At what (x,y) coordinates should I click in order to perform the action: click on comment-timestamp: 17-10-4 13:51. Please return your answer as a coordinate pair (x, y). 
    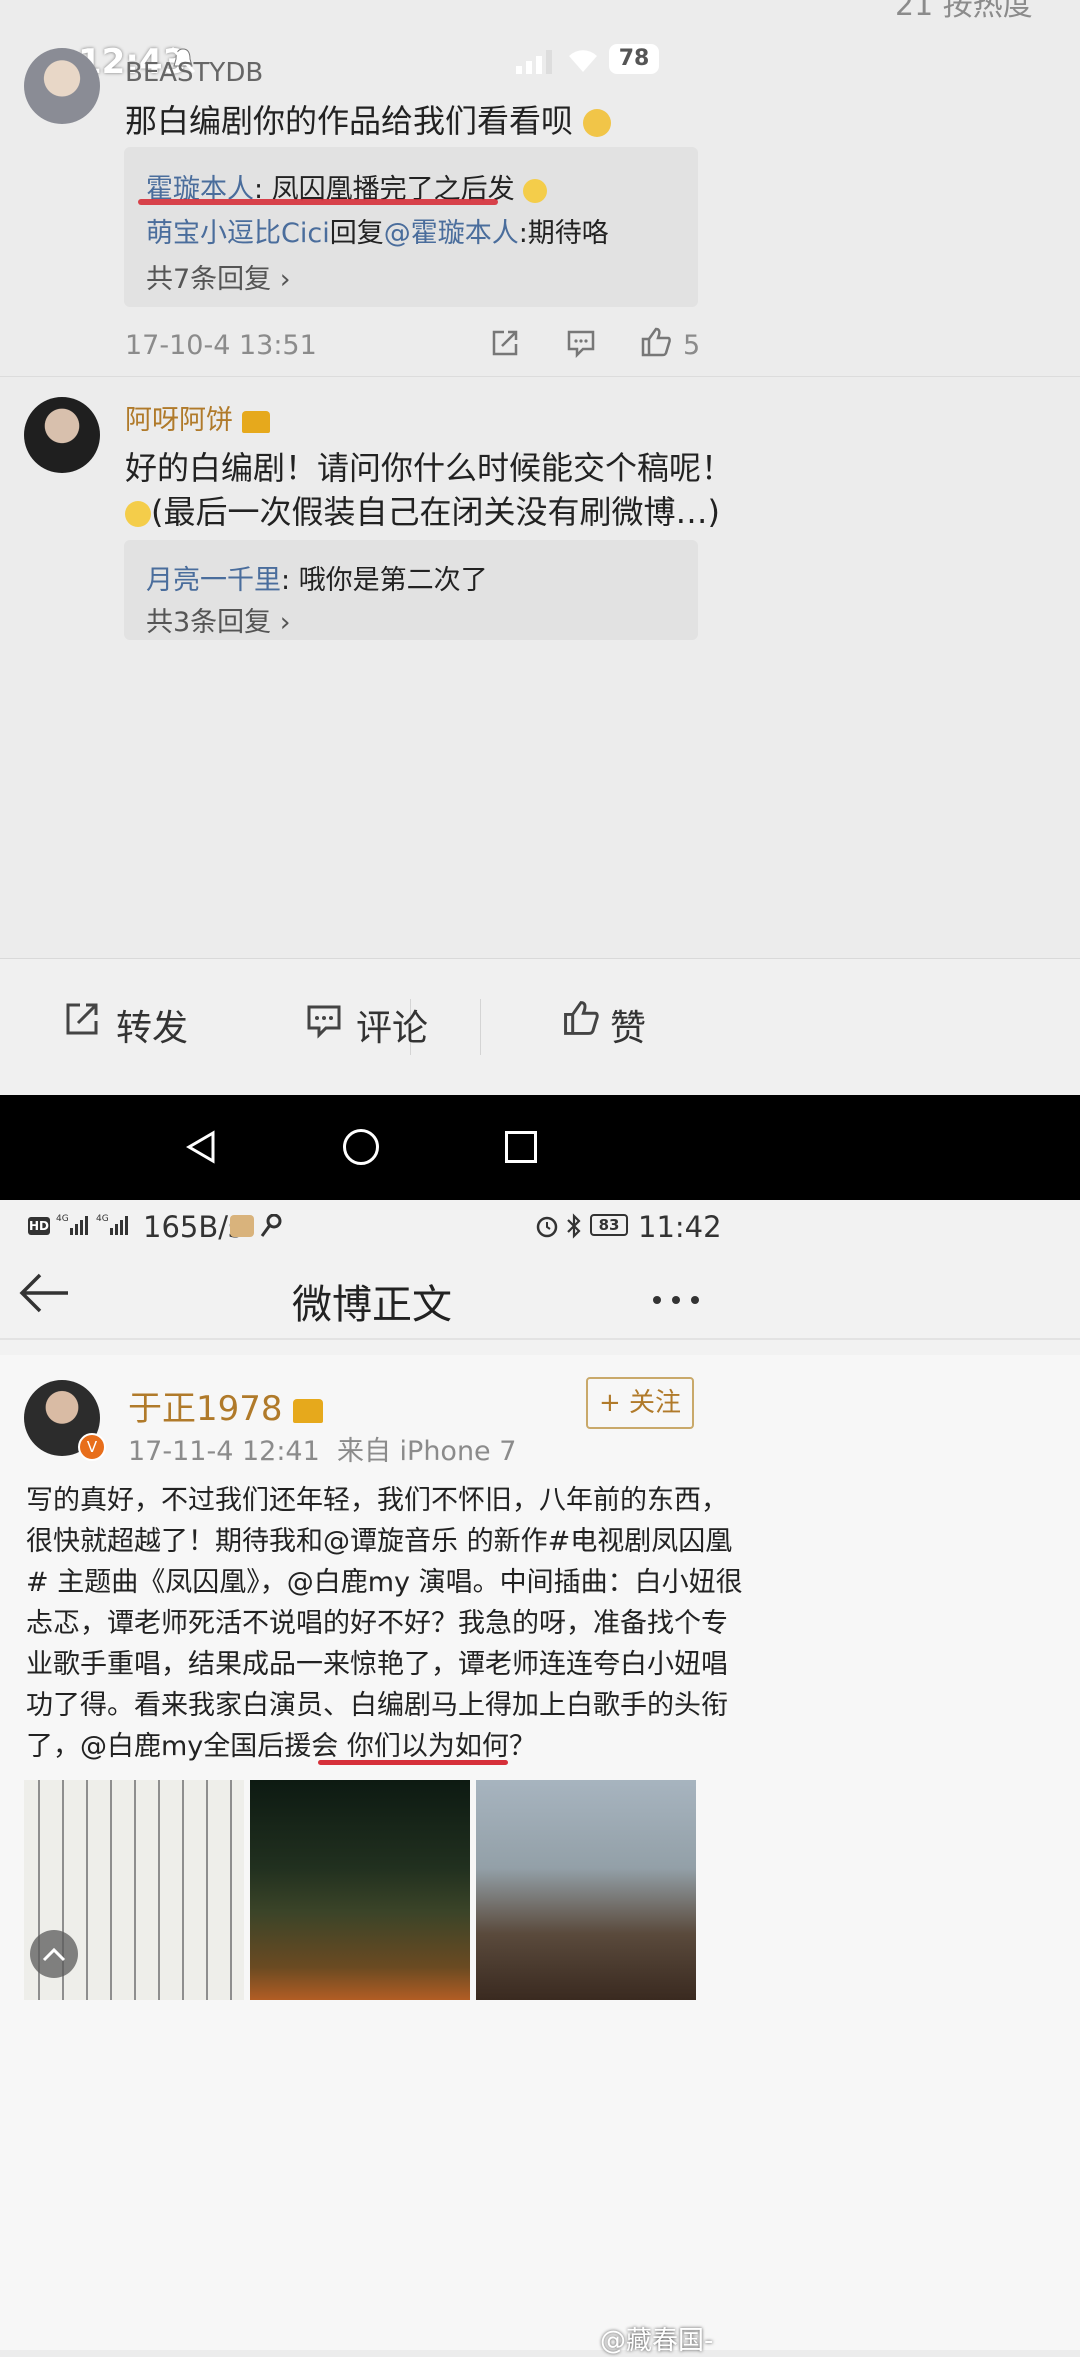
    Looking at the image, I should click on (221, 345).